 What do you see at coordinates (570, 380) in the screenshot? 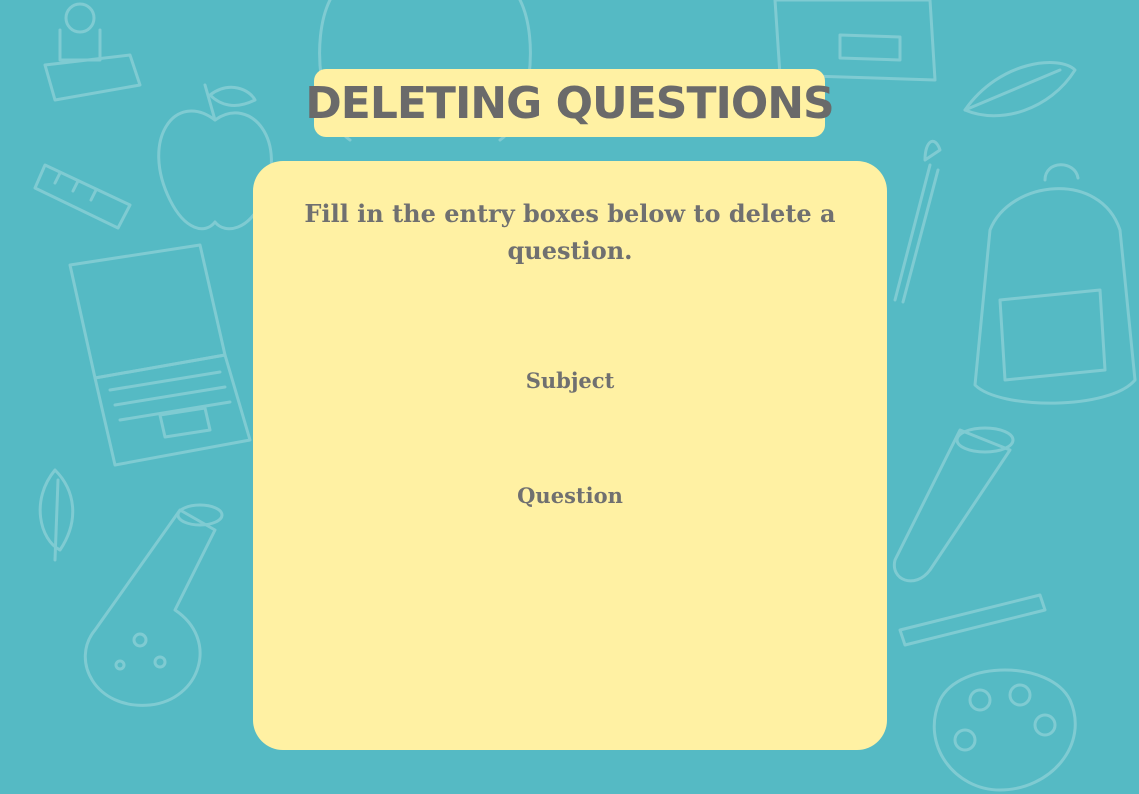
I see `subject-label: Subject` at bounding box center [570, 380].